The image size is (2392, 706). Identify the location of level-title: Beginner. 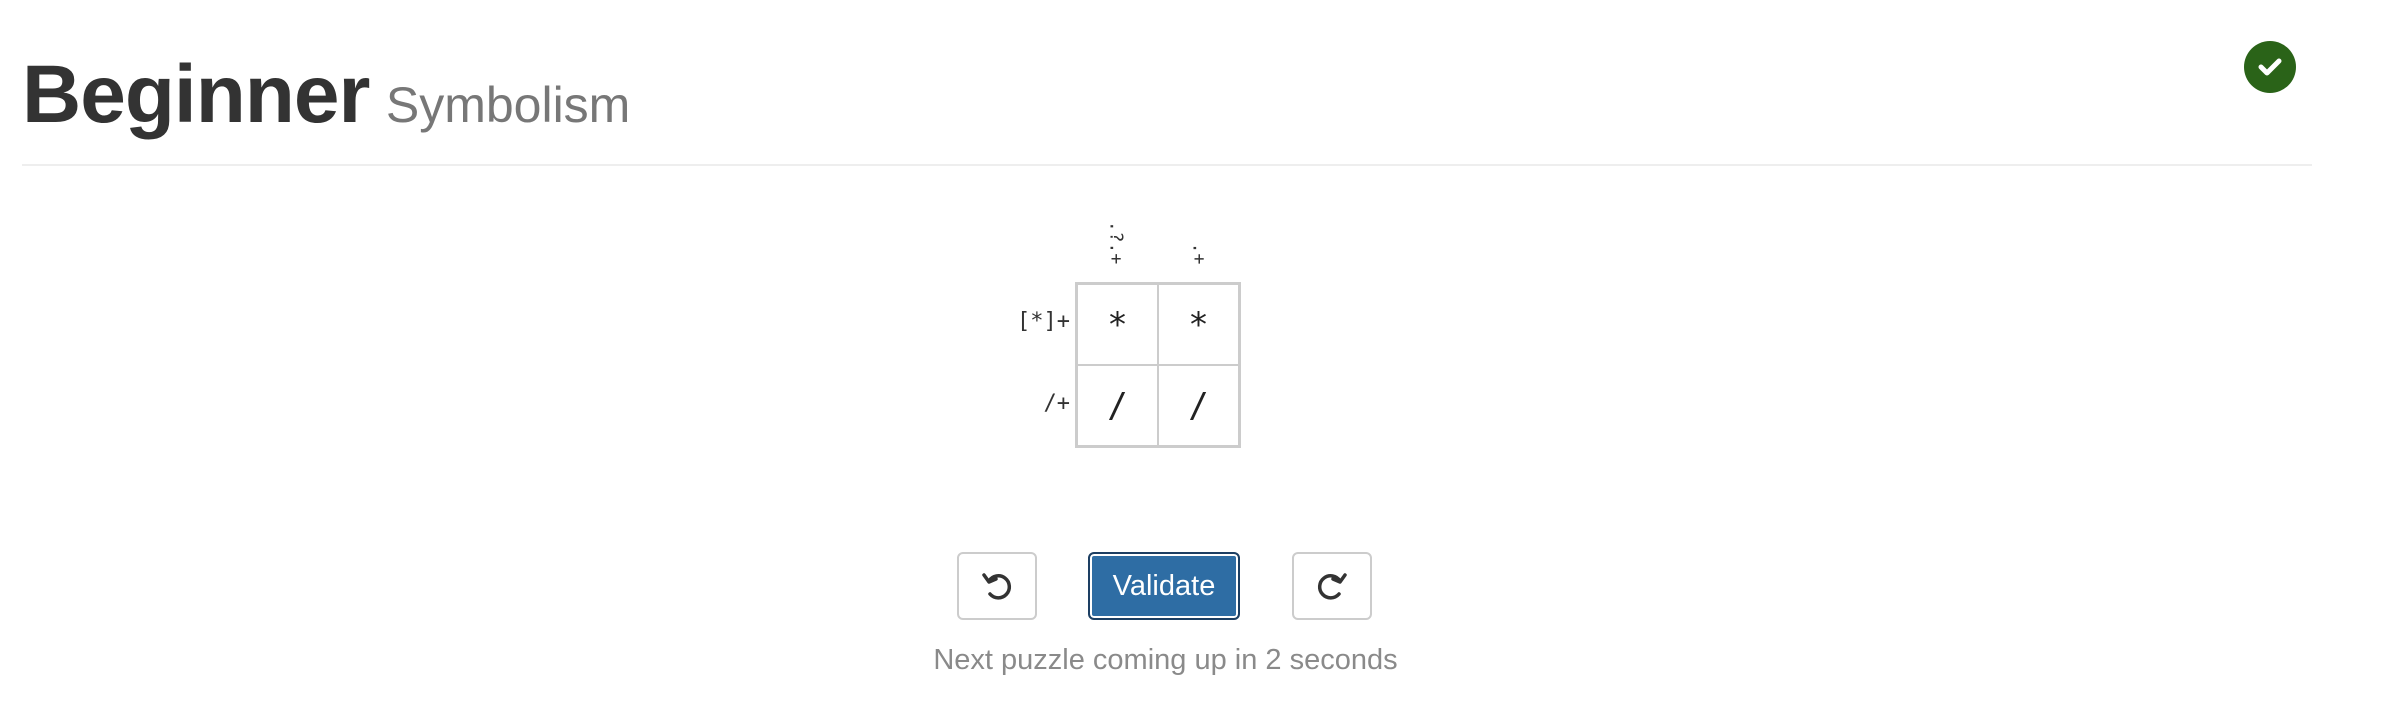
(196, 94).